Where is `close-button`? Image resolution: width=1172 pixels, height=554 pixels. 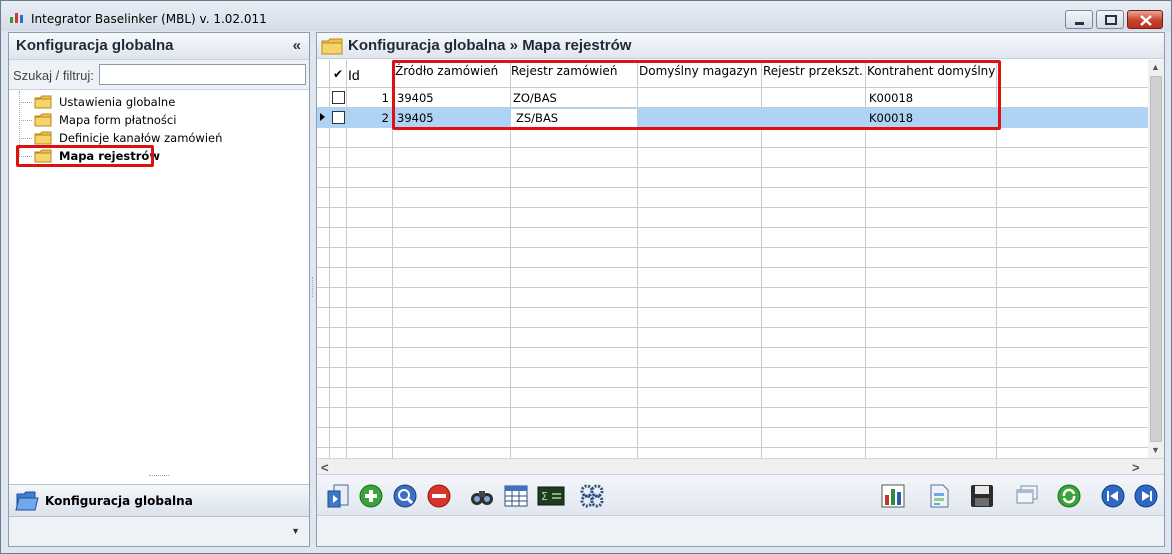 close-button is located at coordinates (1145, 19).